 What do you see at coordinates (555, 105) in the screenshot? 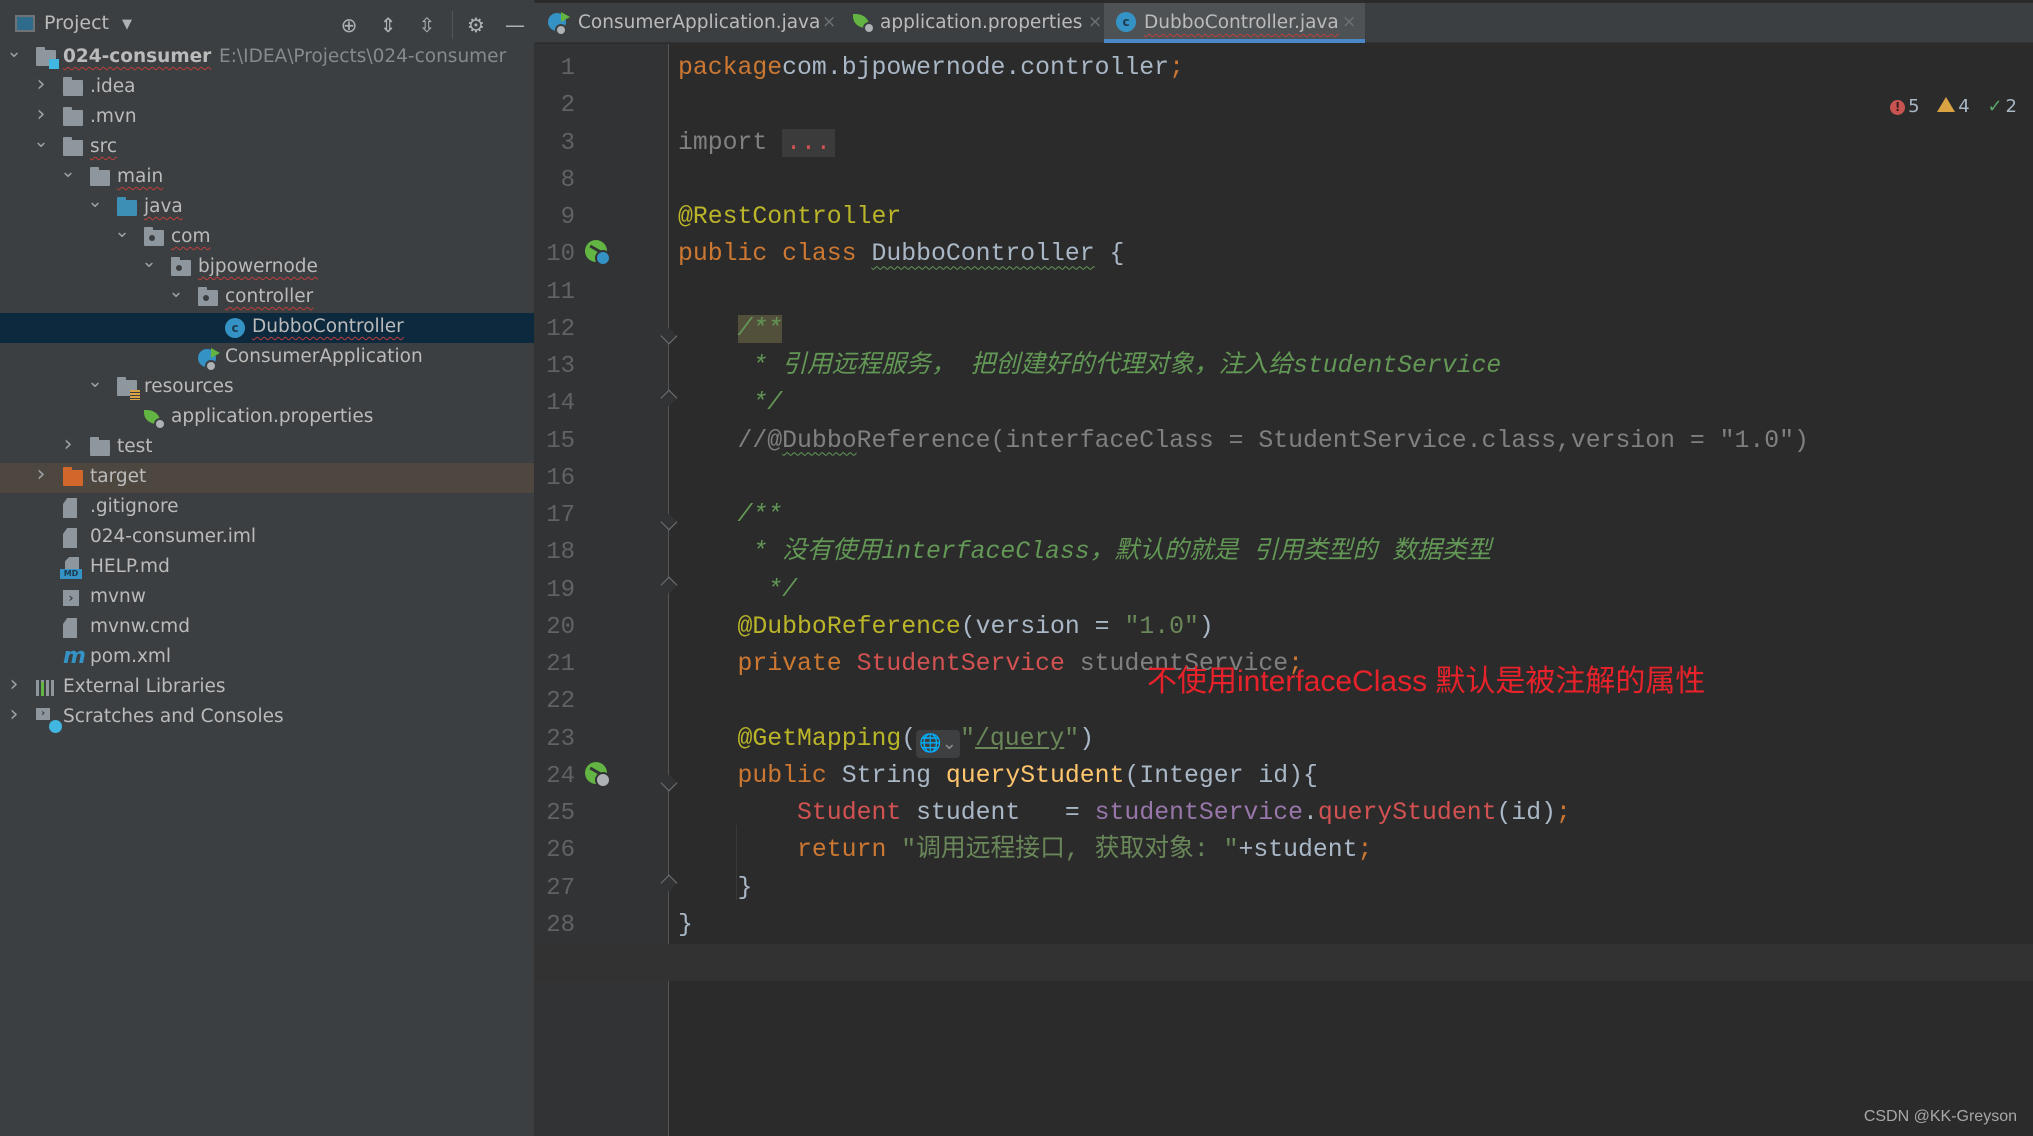
I see `line-number: 2` at bounding box center [555, 105].